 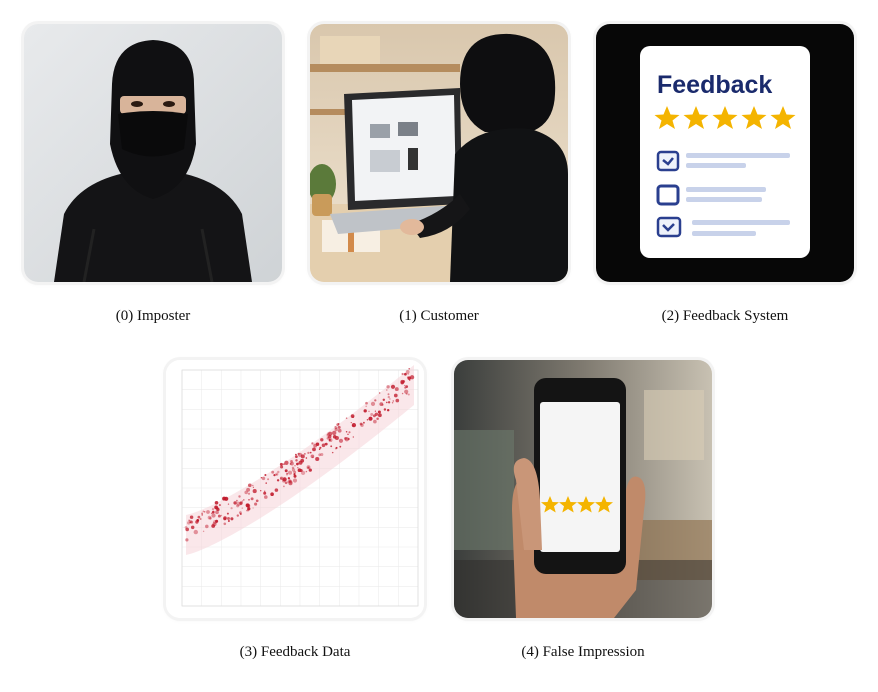 I want to click on caption-false-impression: (4) False Impression, so click(x=583, y=652).